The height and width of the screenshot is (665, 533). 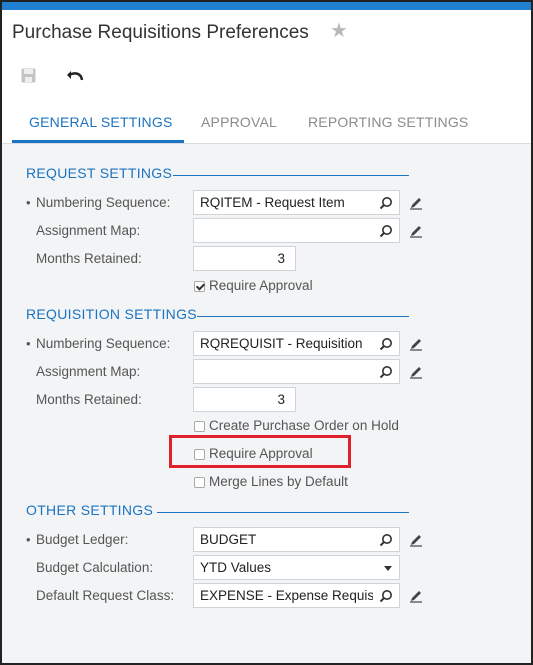 I want to click on active-tab-indicator, so click(x=98, y=141).